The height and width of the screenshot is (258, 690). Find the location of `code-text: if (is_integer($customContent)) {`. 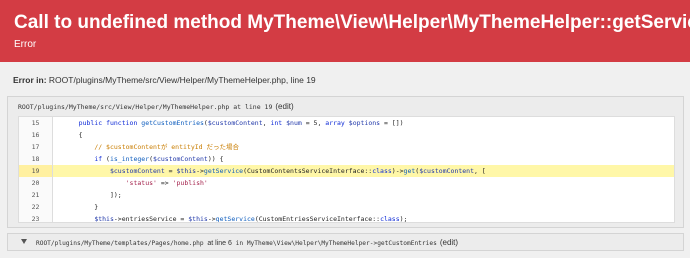

code-text: if (is_integer($customContent)) { is located at coordinates (159, 159).